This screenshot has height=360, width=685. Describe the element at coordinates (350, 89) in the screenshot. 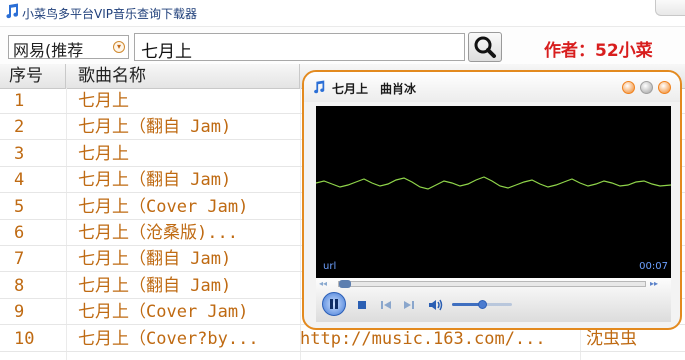

I see `player-song-title: 七月上` at that location.